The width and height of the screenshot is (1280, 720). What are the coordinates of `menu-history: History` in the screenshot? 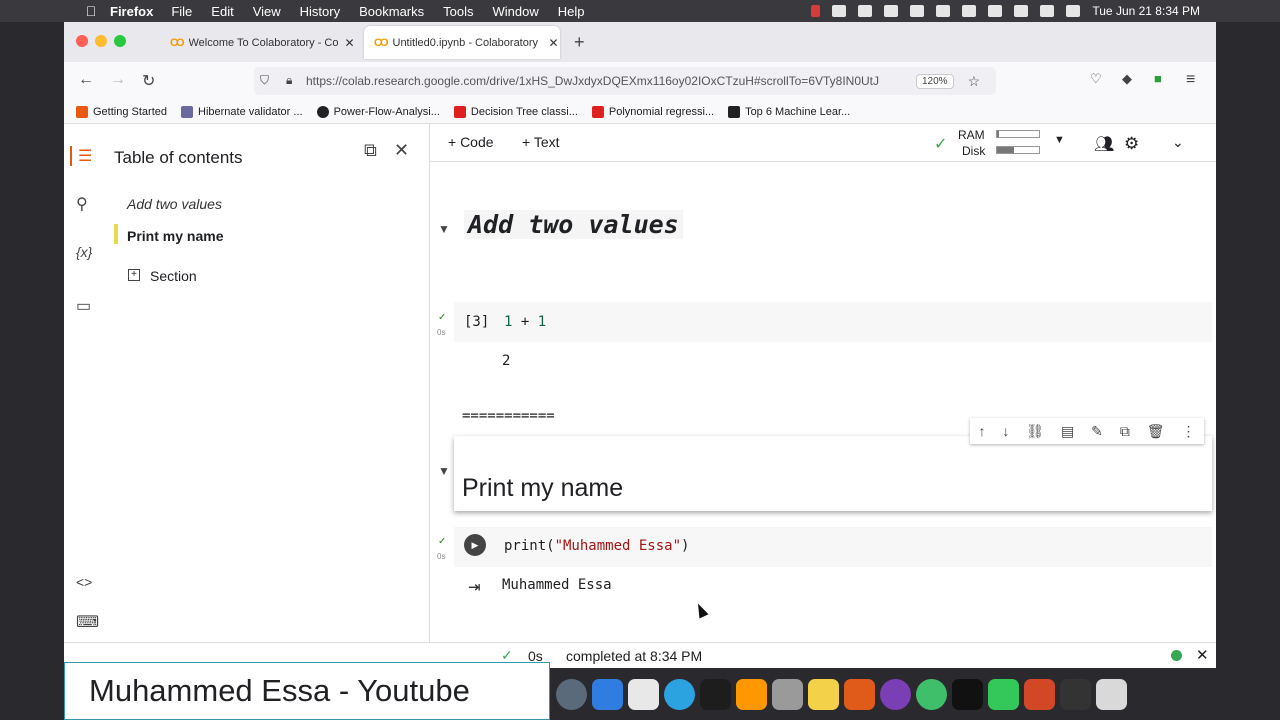 It's located at (320, 11).